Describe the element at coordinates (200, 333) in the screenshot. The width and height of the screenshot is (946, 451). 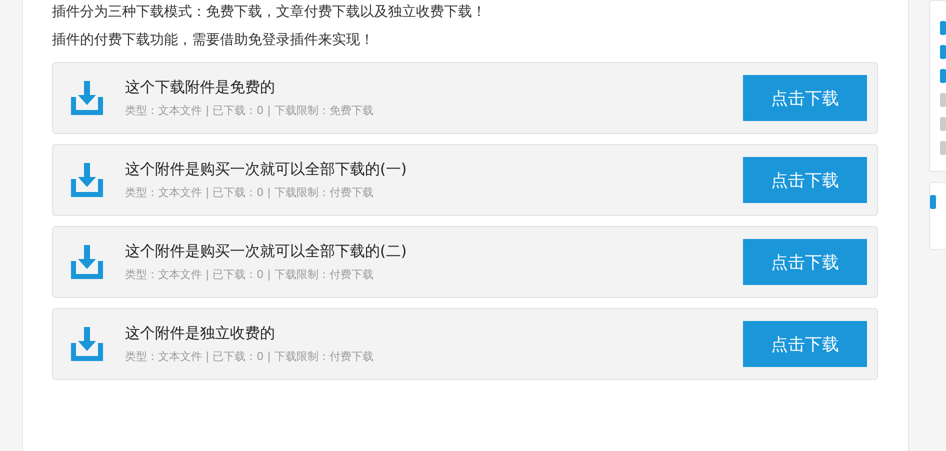
I see `attachment-title: 这个附件是独立收费的` at that location.